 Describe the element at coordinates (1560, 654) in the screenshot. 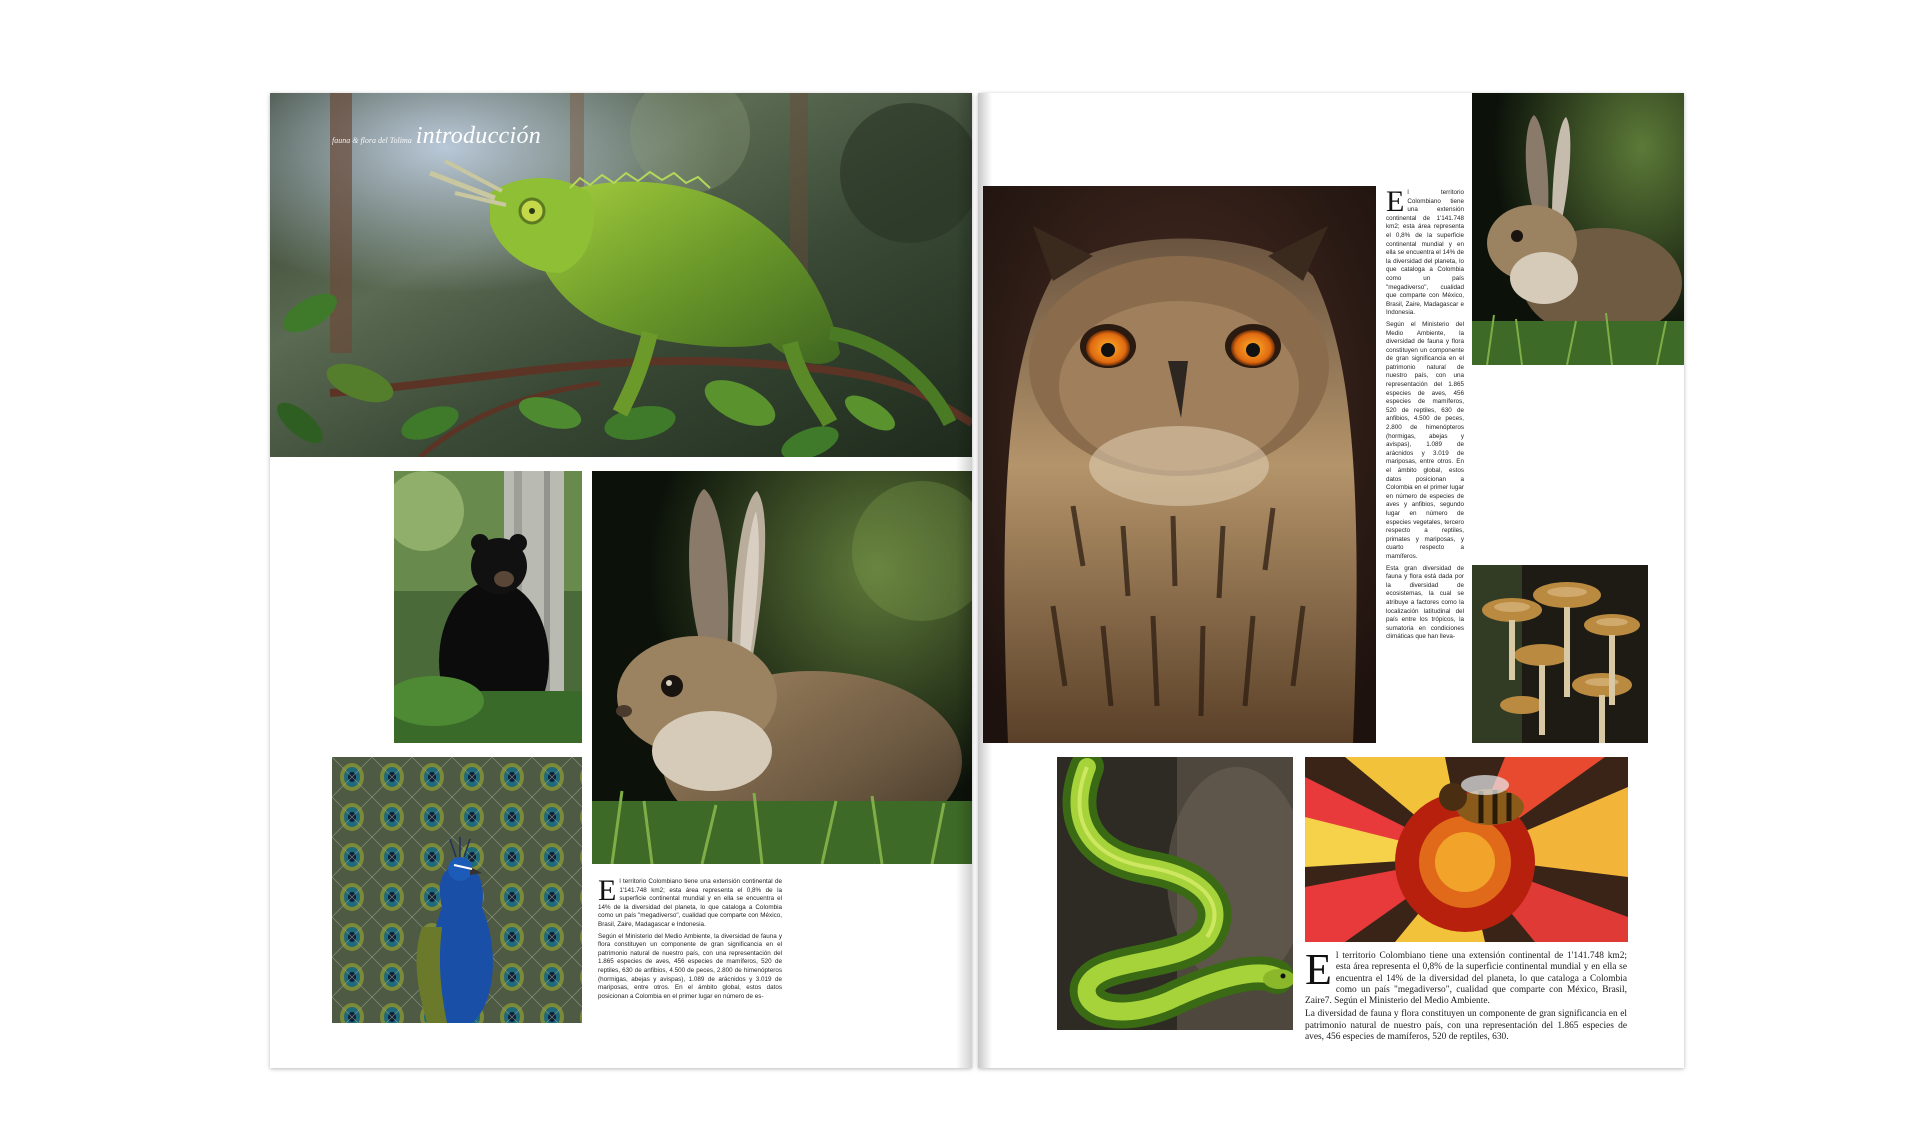

I see `mushrooms-photo` at that location.